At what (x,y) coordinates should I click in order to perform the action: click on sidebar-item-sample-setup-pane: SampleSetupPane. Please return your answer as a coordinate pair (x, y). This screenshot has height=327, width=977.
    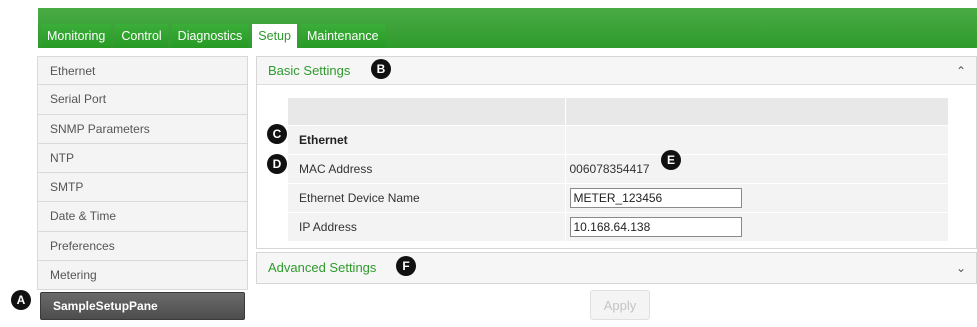
    Looking at the image, I should click on (142, 306).